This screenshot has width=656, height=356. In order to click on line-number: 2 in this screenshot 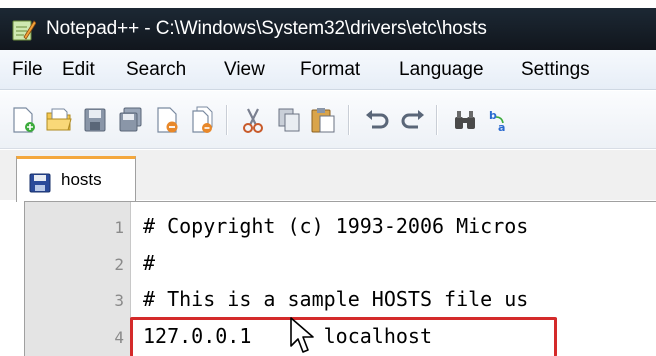, I will do `click(119, 264)`.